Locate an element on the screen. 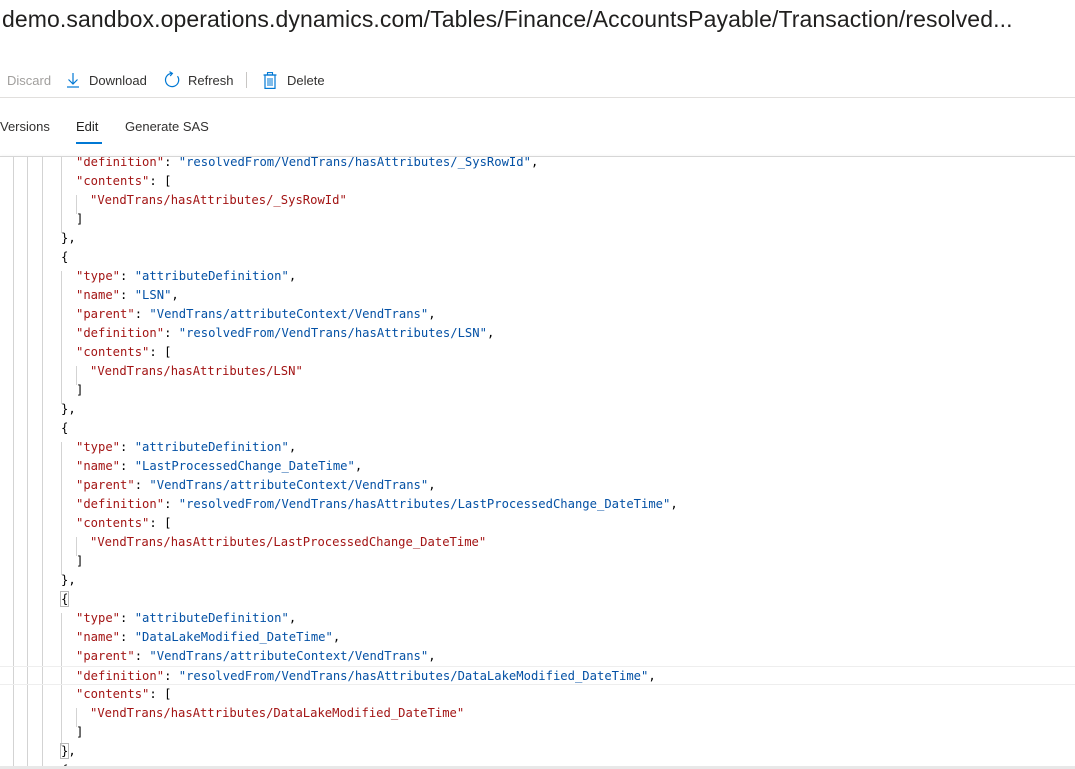 Image resolution: width=1075 pixels, height=769 pixels. tab-generate-sas: Generate SAS is located at coordinates (167, 127).